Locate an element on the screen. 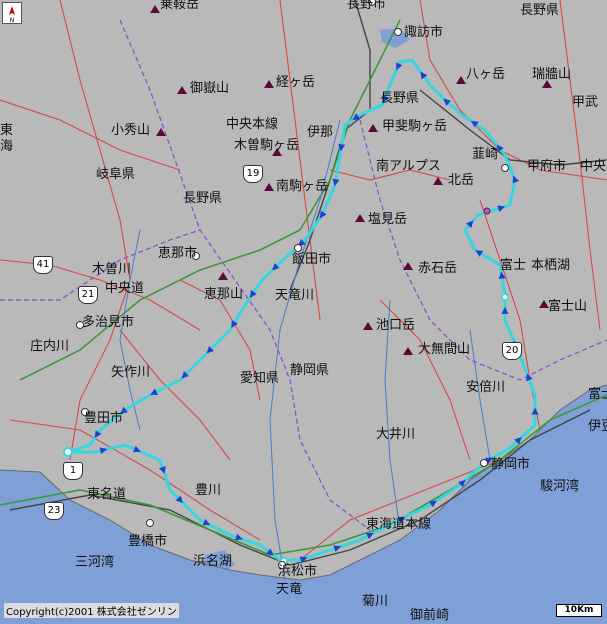 This screenshot has width=607, height=624. svg-text: N is located at coordinates (12, 20).